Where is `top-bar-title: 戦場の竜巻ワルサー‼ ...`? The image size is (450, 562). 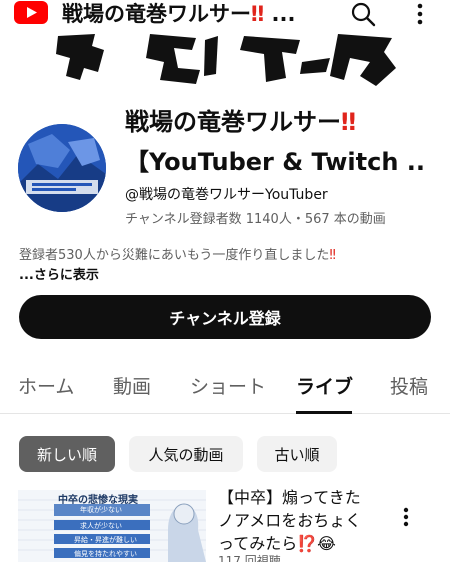
top-bar-title: 戦場の竜巻ワルサー‼ ... is located at coordinates (179, 14).